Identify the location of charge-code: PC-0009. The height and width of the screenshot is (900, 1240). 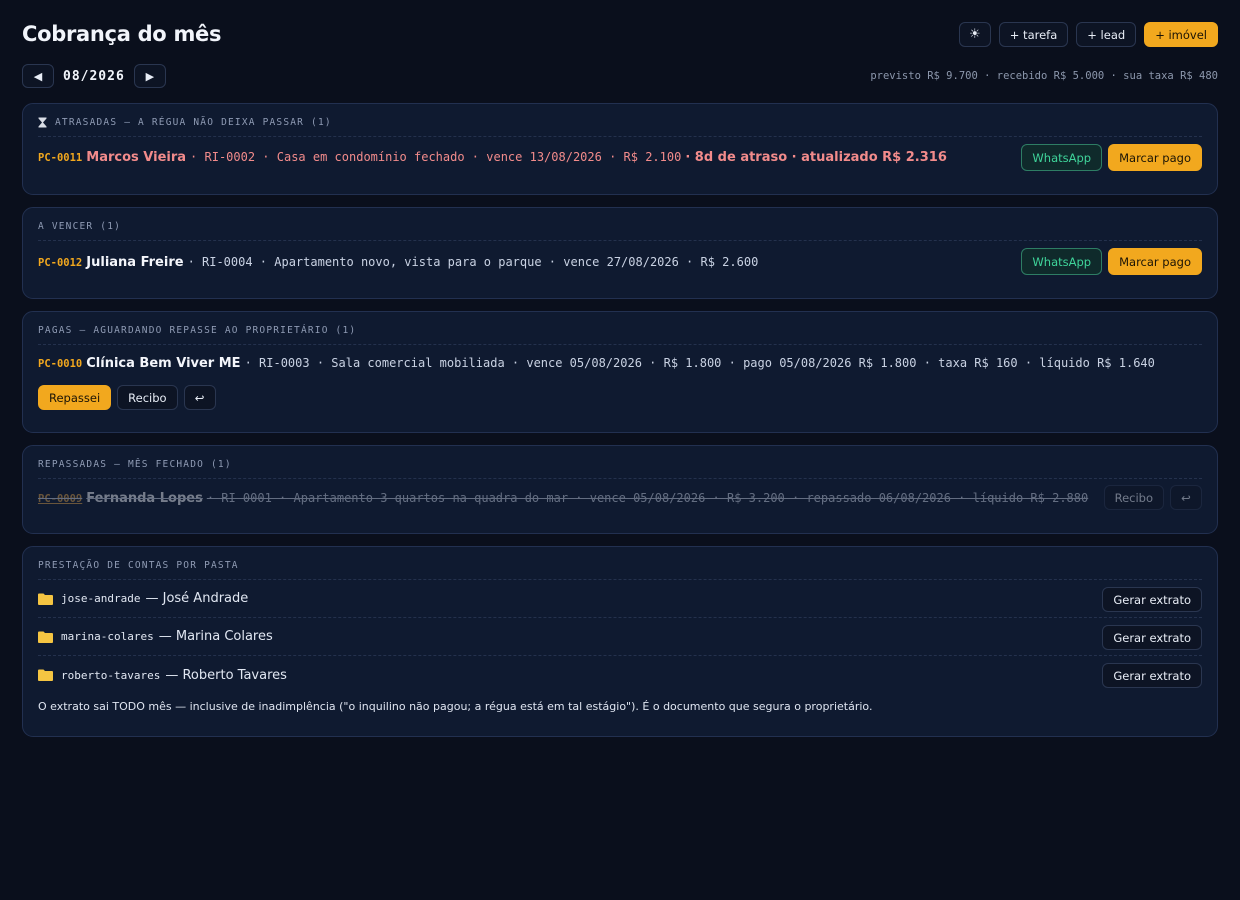
(60, 498).